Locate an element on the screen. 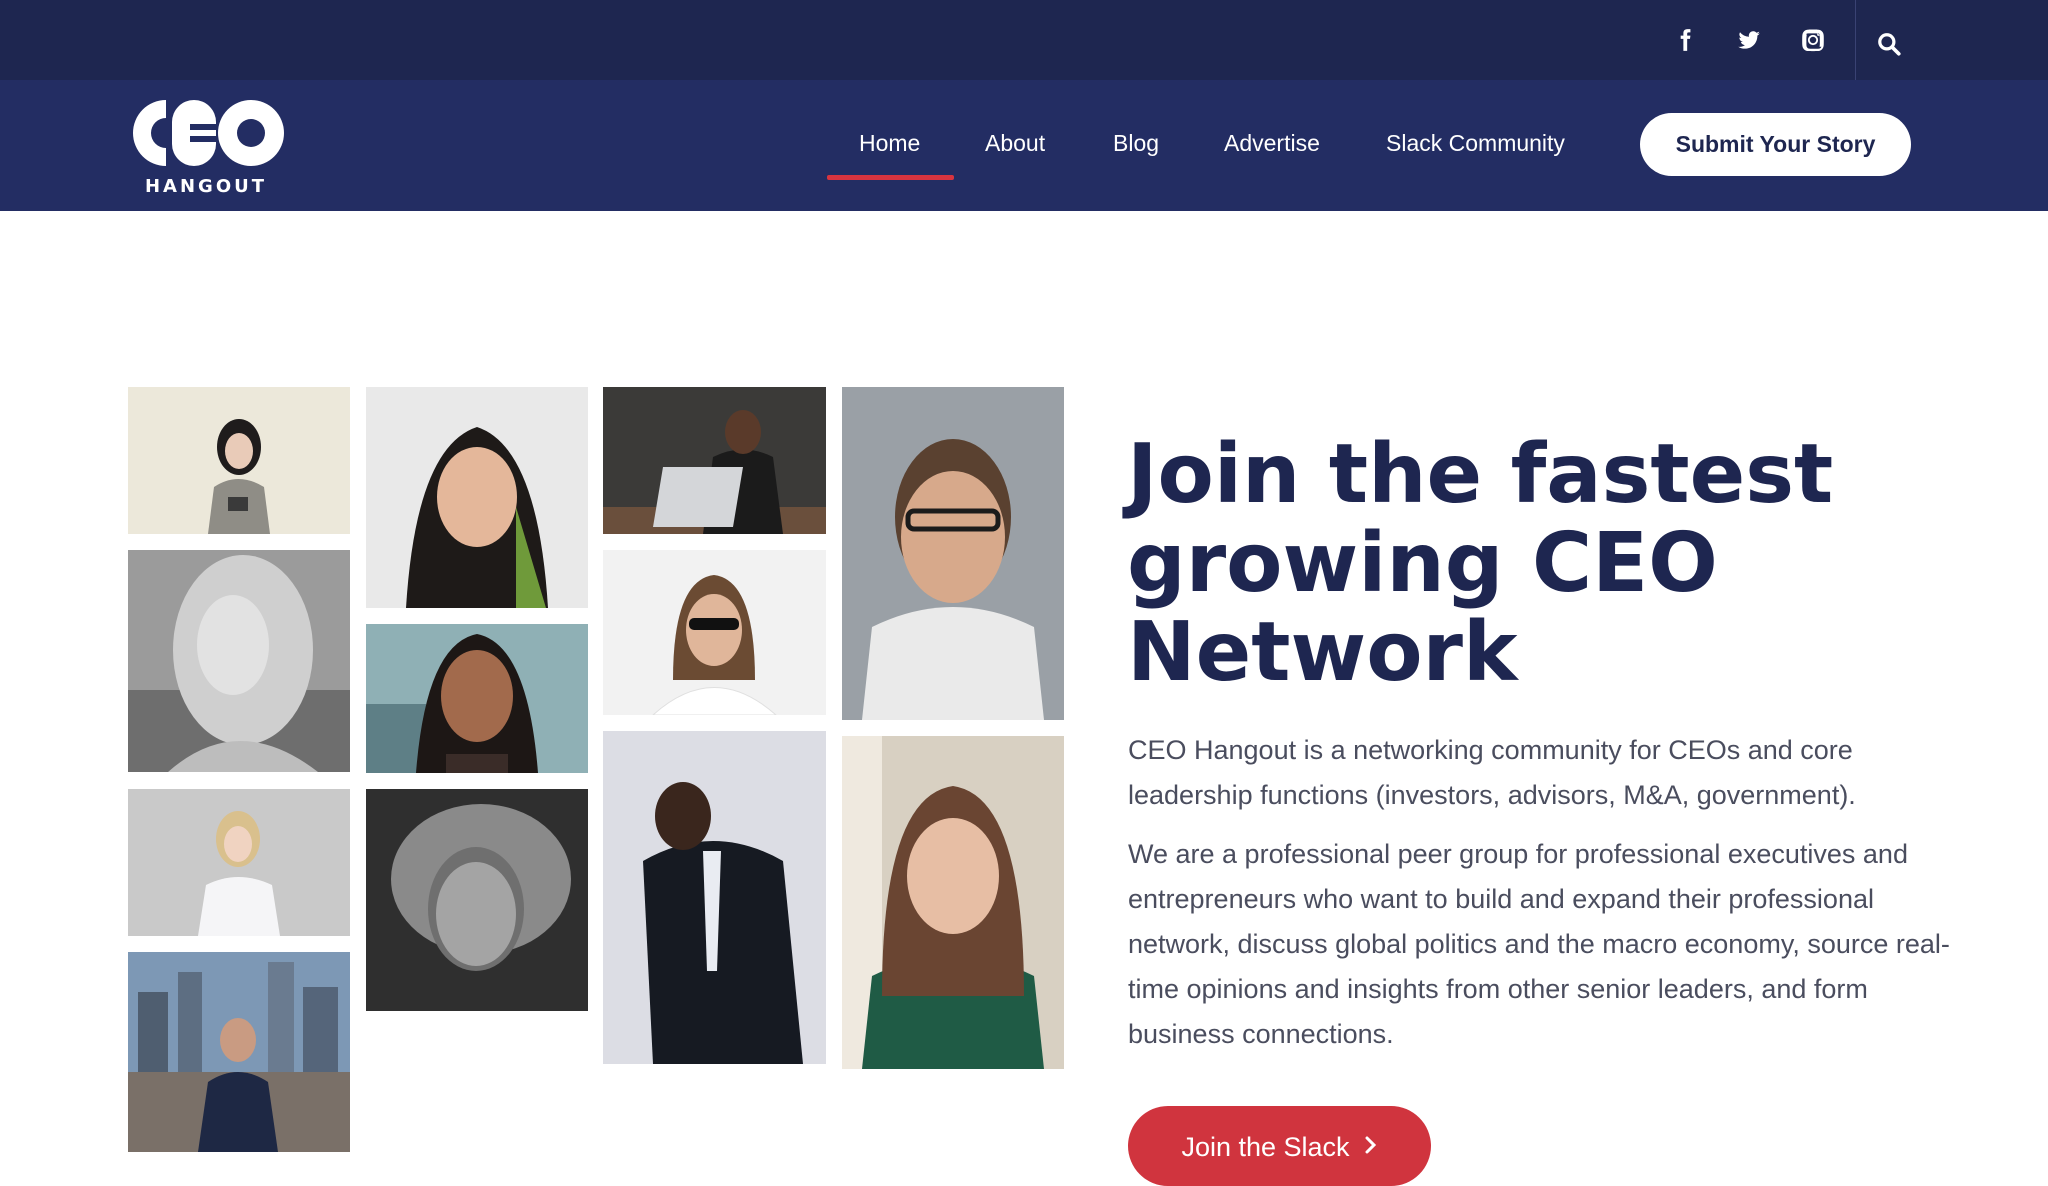  nav-home: Home is located at coordinates (889, 143).